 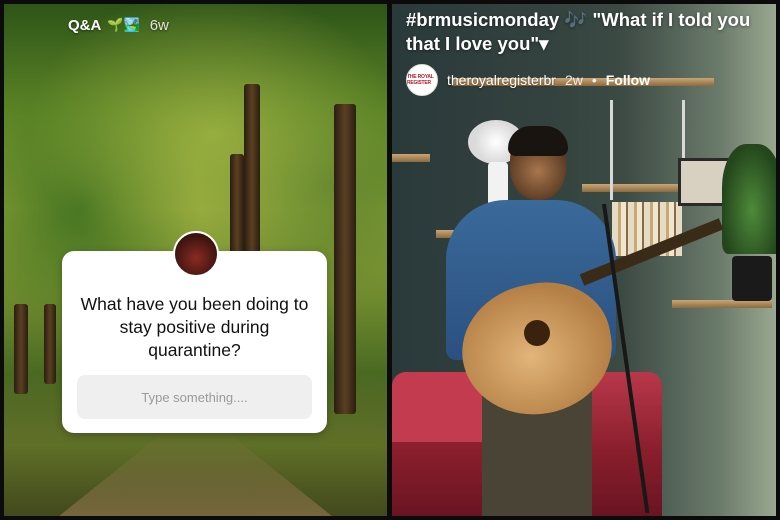 I want to click on guitar-sound-hole, so click(x=537, y=333).